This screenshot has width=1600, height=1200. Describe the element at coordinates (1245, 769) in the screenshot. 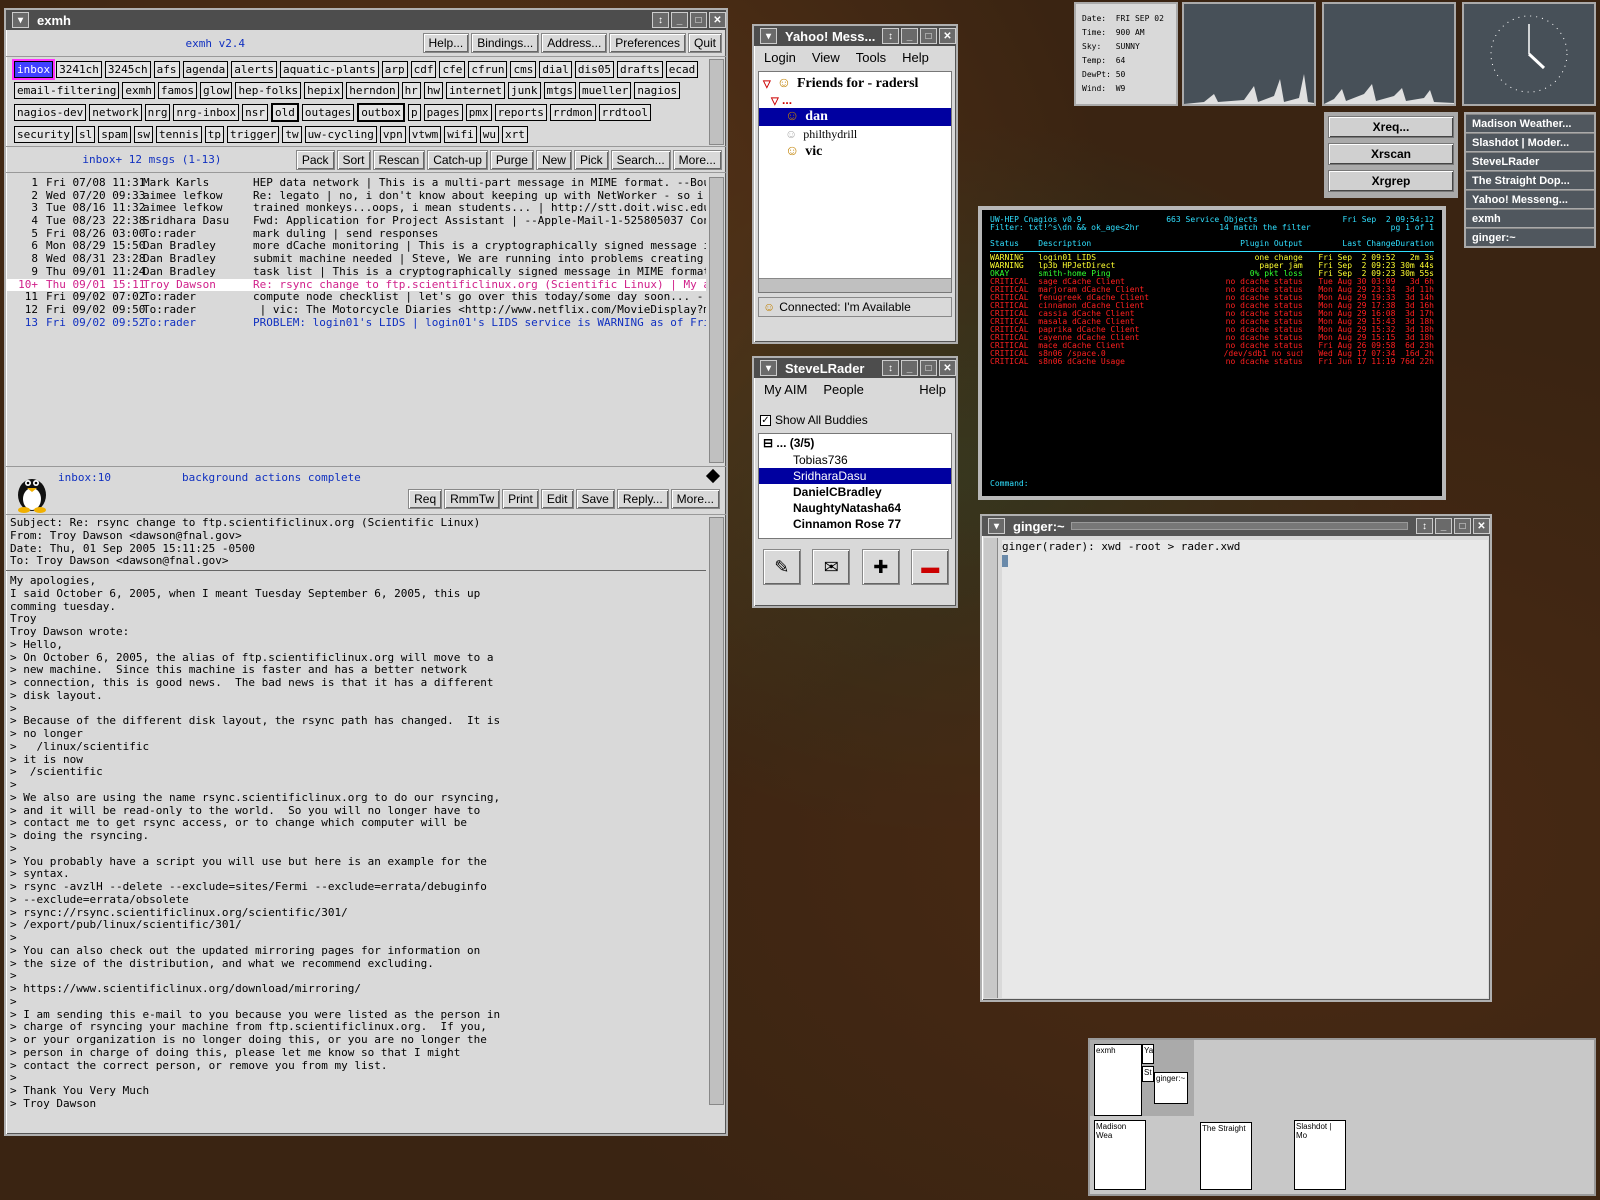

I see `terminal-area: ginger(rader): xwd -root > rader.xwd` at that location.